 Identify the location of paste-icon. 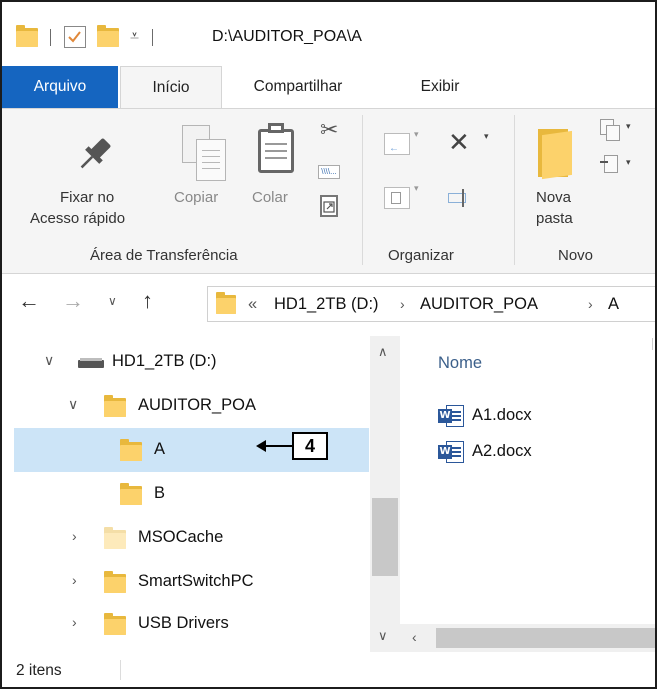
(276, 148).